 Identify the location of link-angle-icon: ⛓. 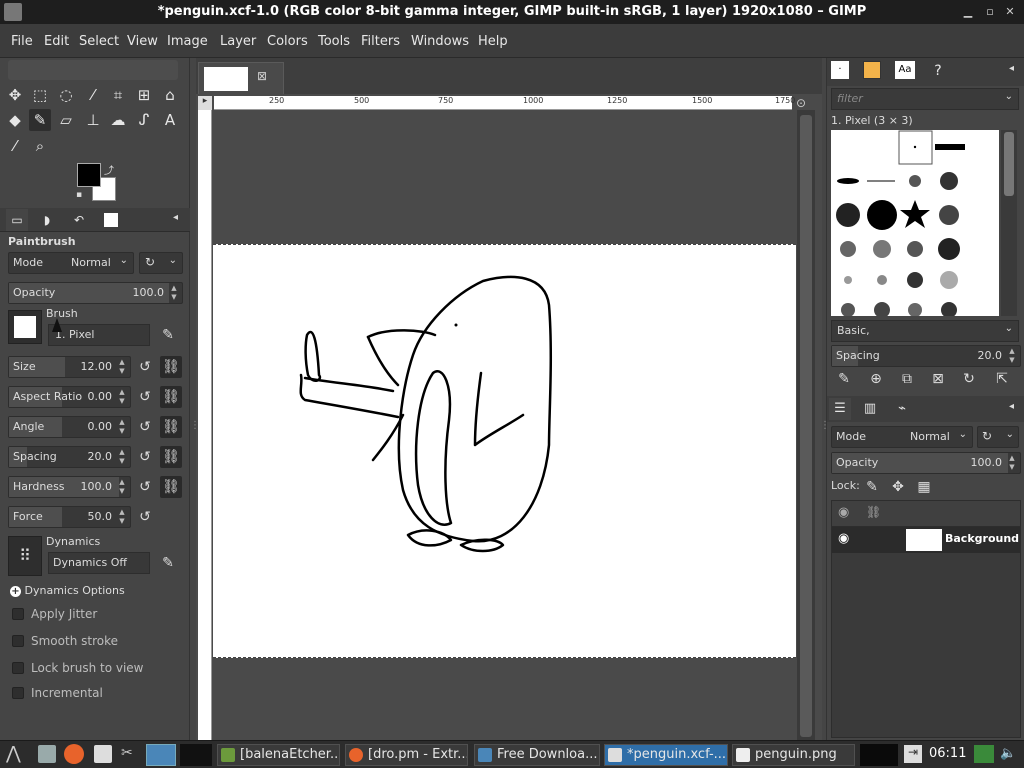
(171, 427).